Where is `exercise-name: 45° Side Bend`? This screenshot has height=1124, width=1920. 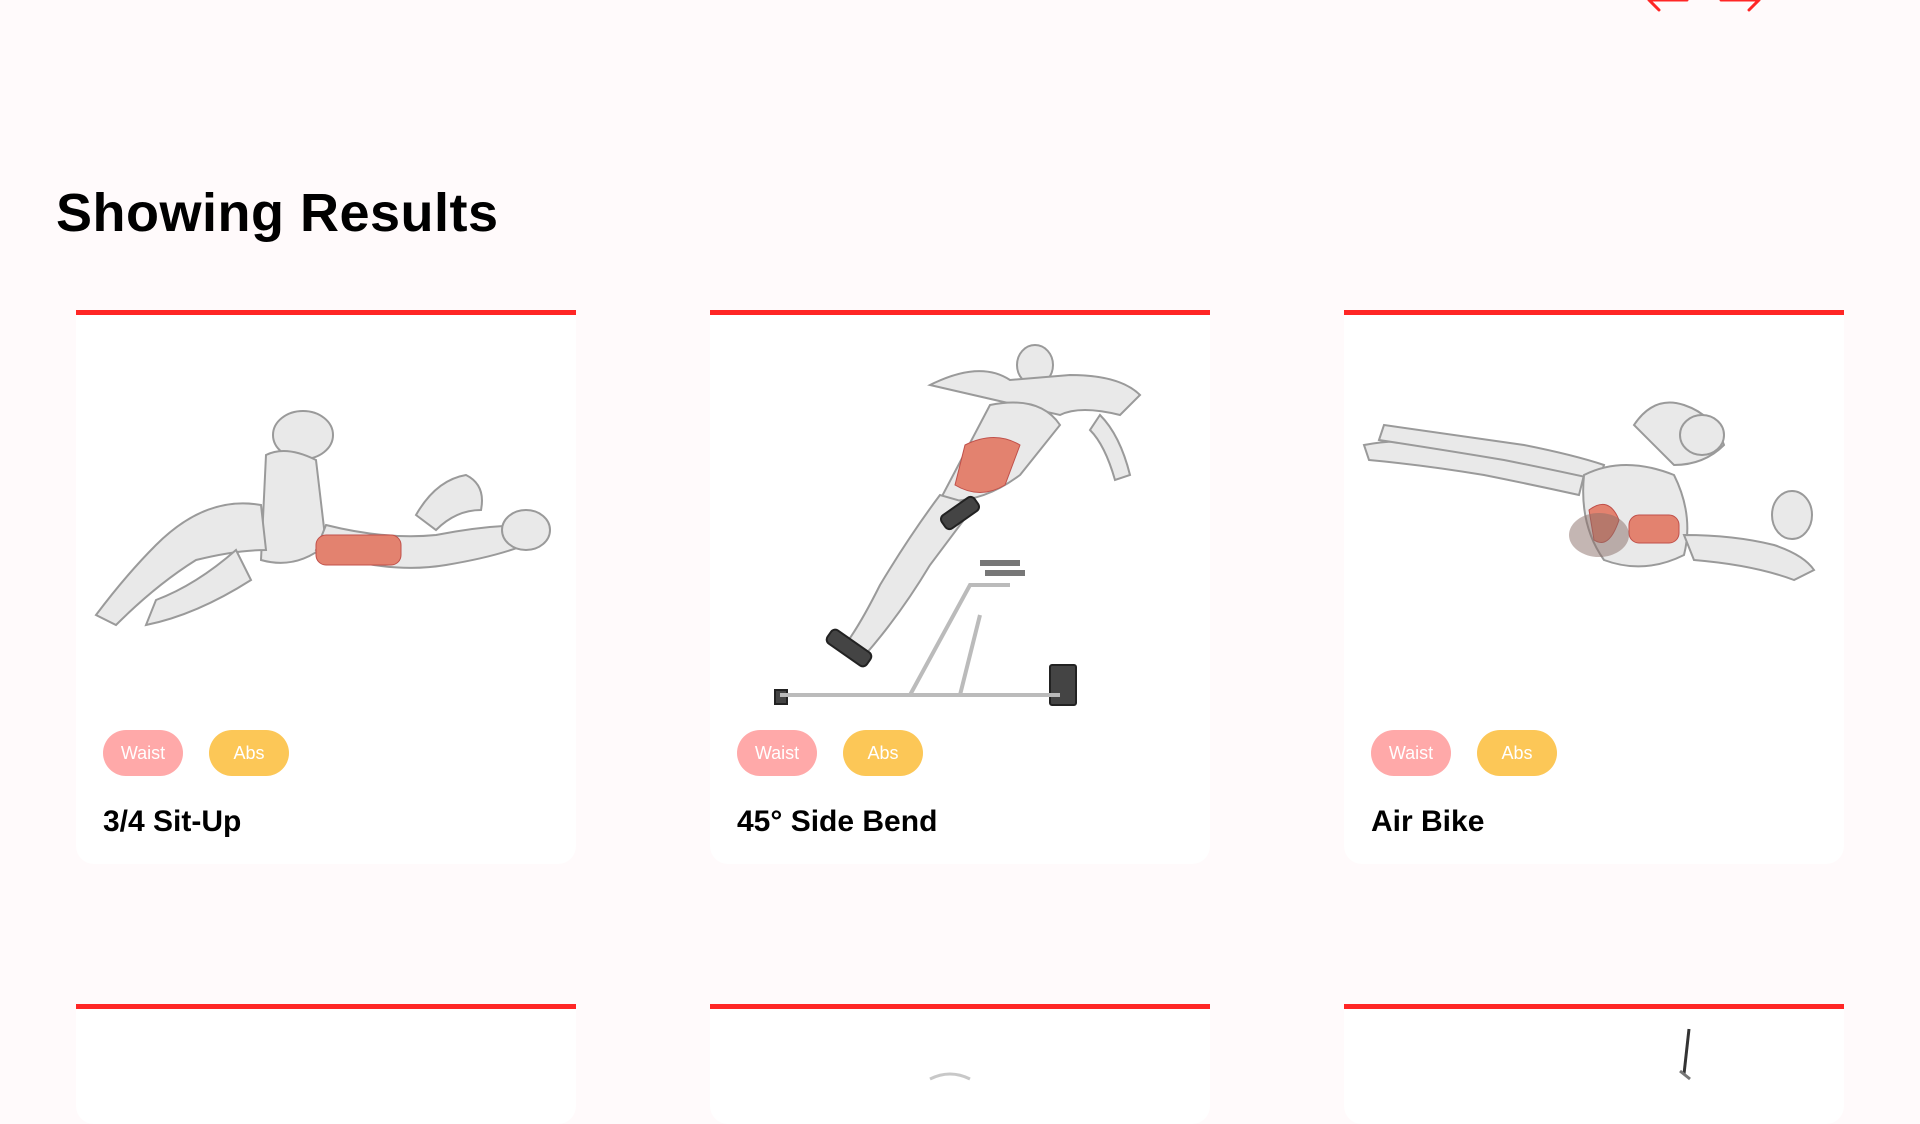
exercise-name: 45° Side Bend is located at coordinates (837, 821).